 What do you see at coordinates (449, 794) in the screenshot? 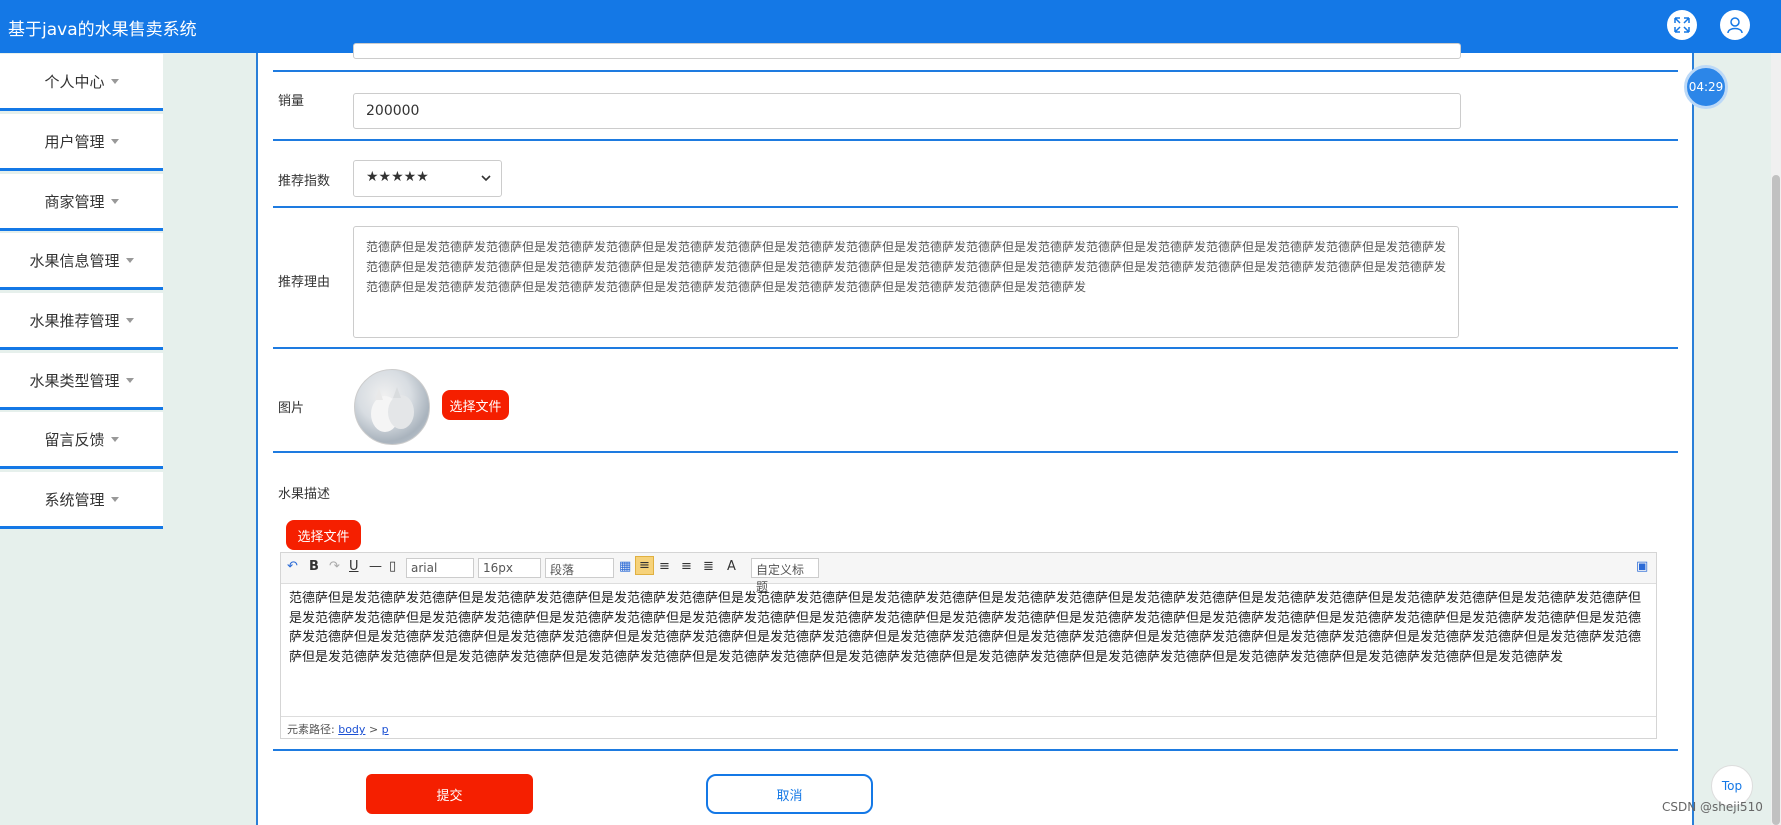
I see `submit-button: 提交` at bounding box center [449, 794].